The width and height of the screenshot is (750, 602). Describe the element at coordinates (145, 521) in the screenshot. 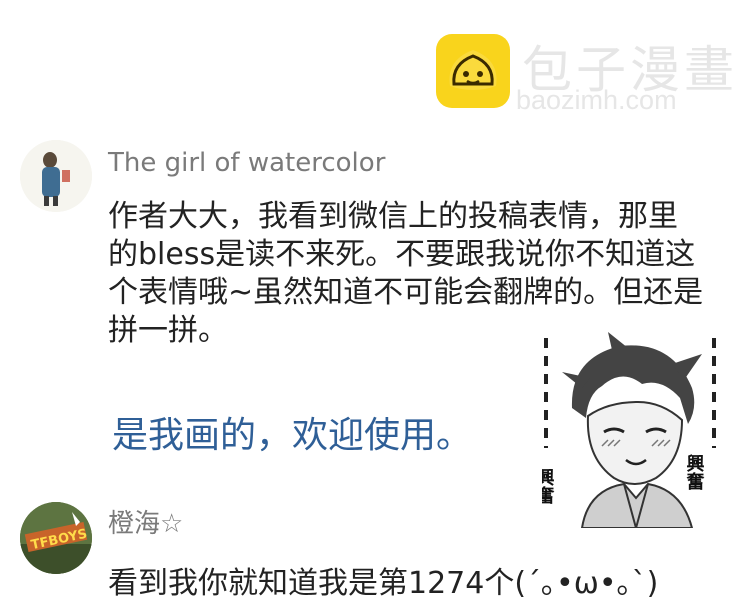

I see `comment-username: 橙海☆` at that location.